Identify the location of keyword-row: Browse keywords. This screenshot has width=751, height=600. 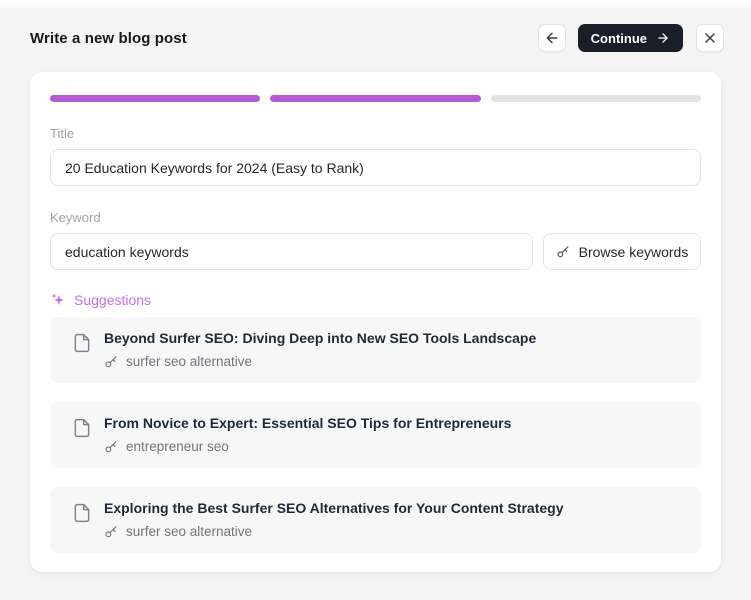
(375, 251).